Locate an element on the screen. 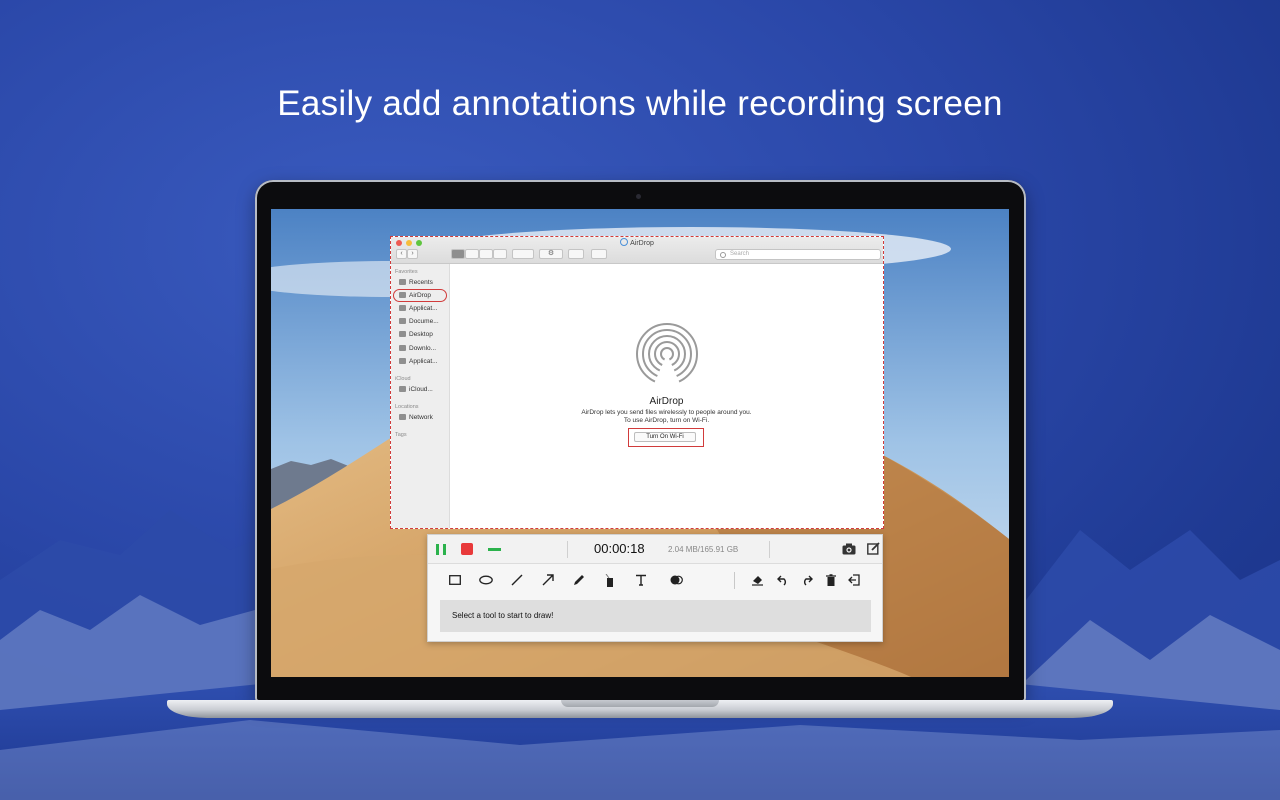  search-field: Search is located at coordinates (798, 254).